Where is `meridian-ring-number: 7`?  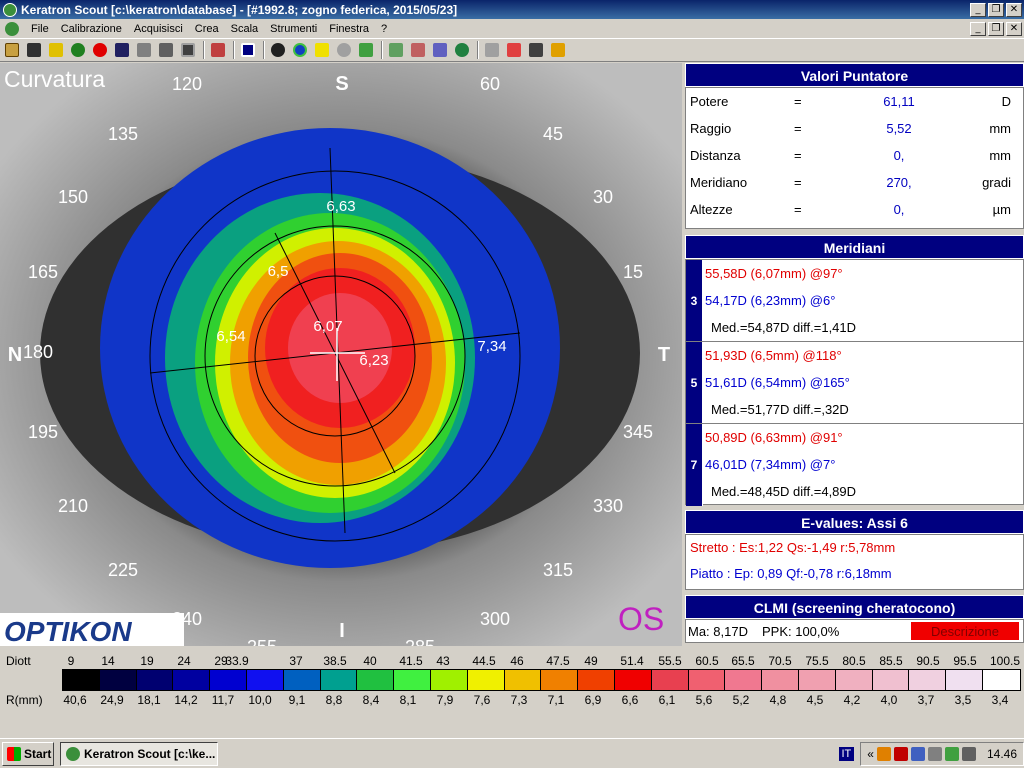
meridian-ring-number: 7 is located at coordinates (694, 465).